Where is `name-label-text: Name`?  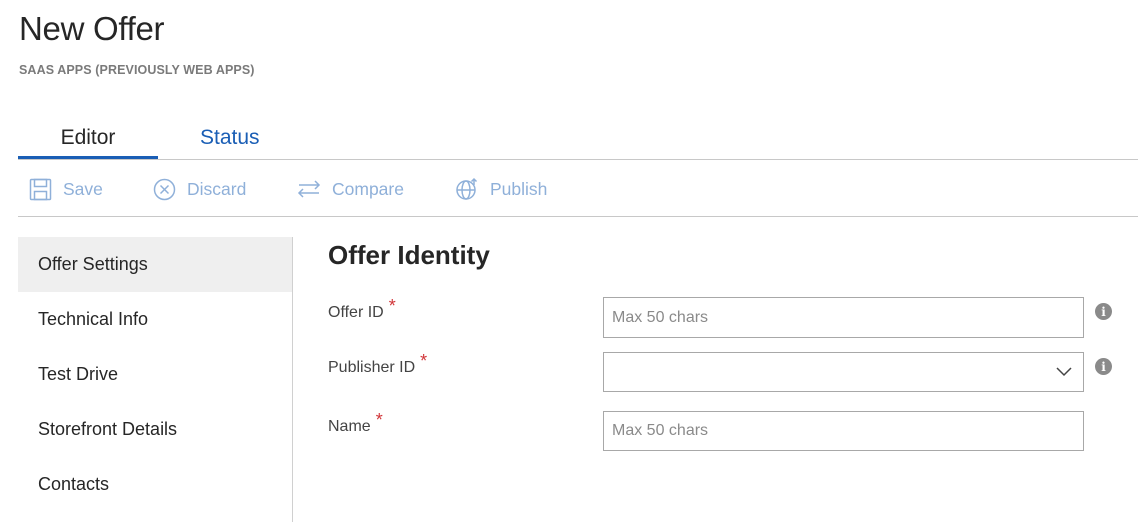
name-label-text: Name is located at coordinates (349, 426).